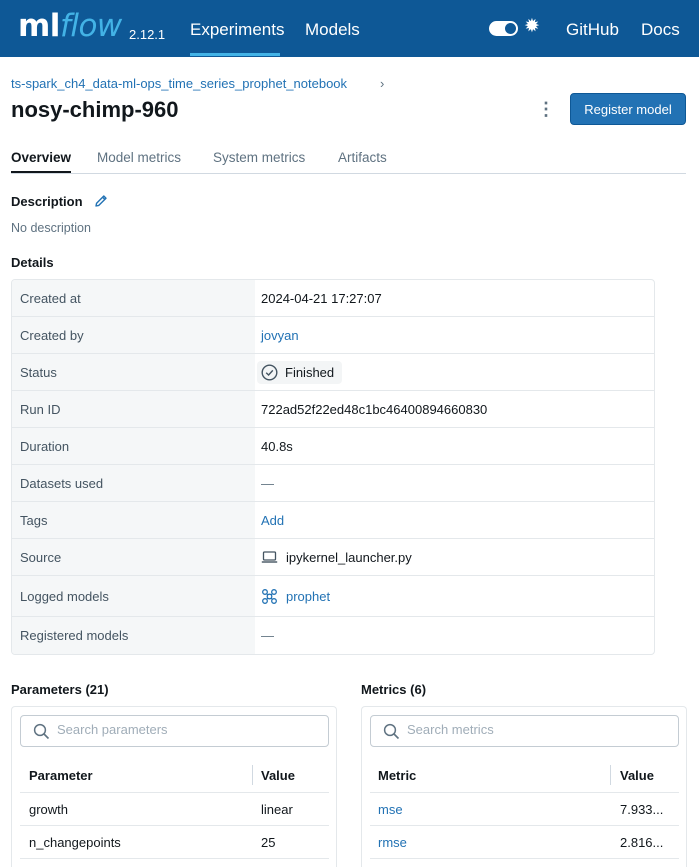  I want to click on edit-pencil-icon, so click(101, 201).